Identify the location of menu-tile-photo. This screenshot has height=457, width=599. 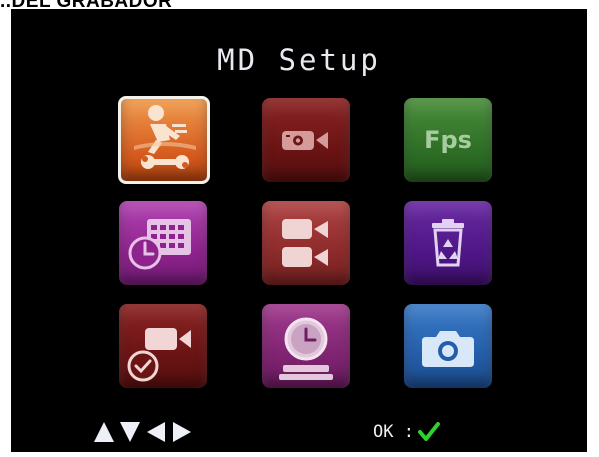
(448, 346).